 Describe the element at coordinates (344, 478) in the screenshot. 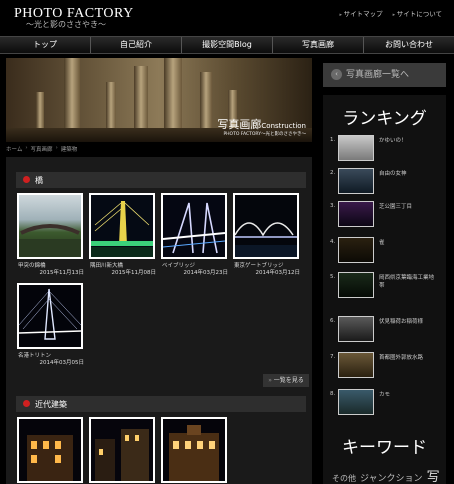

I see `keyword-link: その他` at that location.